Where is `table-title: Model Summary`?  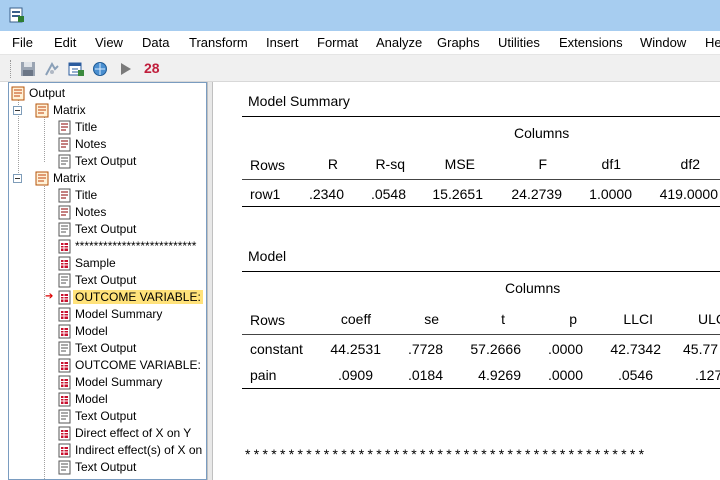 table-title: Model Summary is located at coordinates (299, 101).